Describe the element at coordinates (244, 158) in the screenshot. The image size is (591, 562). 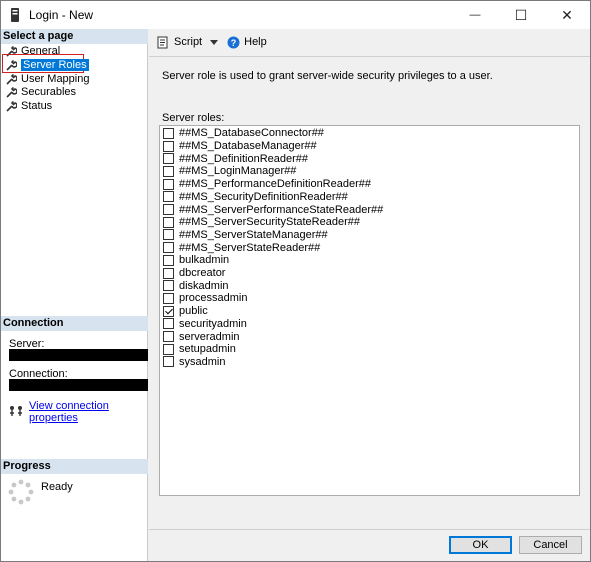
I see `role-label: ##MS_DefinitionReader##` at that location.